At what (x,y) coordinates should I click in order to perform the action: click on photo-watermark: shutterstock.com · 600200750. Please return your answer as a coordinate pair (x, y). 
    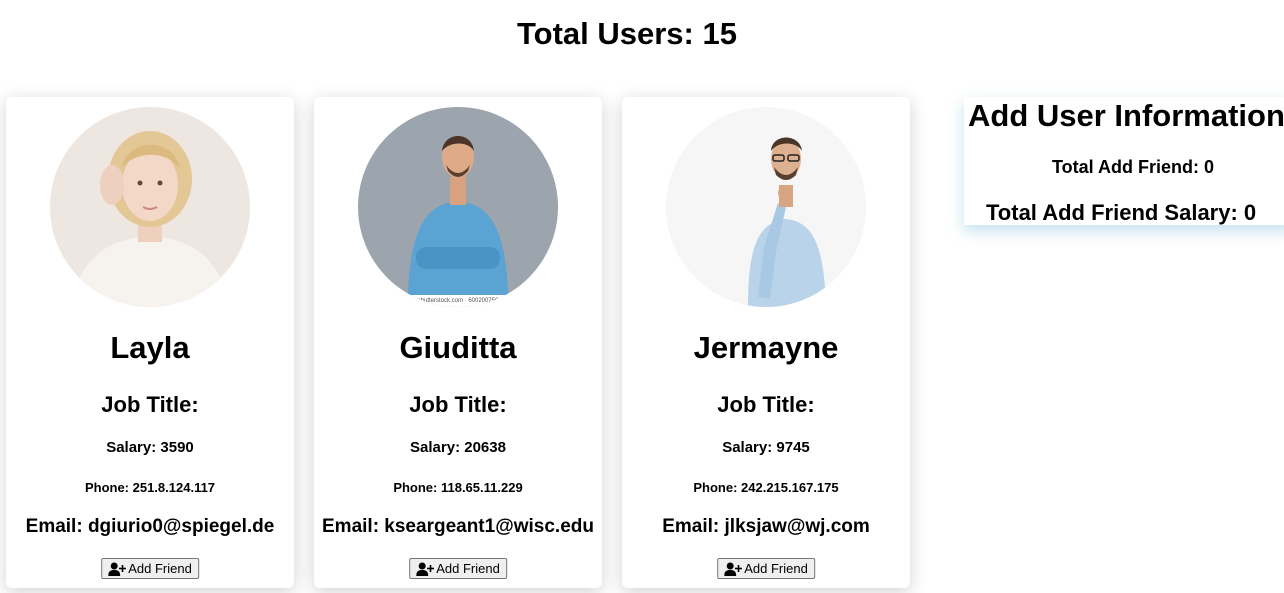
    Looking at the image, I should click on (458, 301).